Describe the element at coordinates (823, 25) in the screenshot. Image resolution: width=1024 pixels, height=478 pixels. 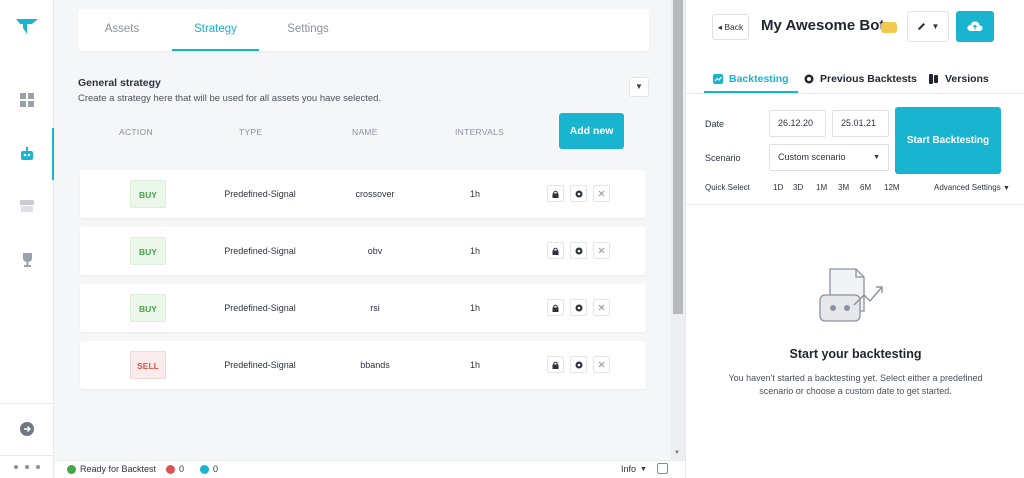
I see `bot-name-title: My Awesome Bot` at that location.